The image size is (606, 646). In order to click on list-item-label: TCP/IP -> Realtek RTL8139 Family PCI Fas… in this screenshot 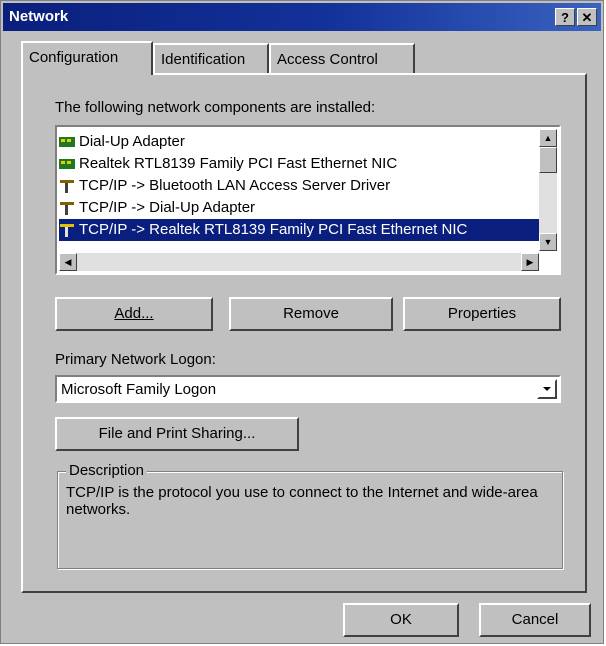, I will do `click(273, 229)`.